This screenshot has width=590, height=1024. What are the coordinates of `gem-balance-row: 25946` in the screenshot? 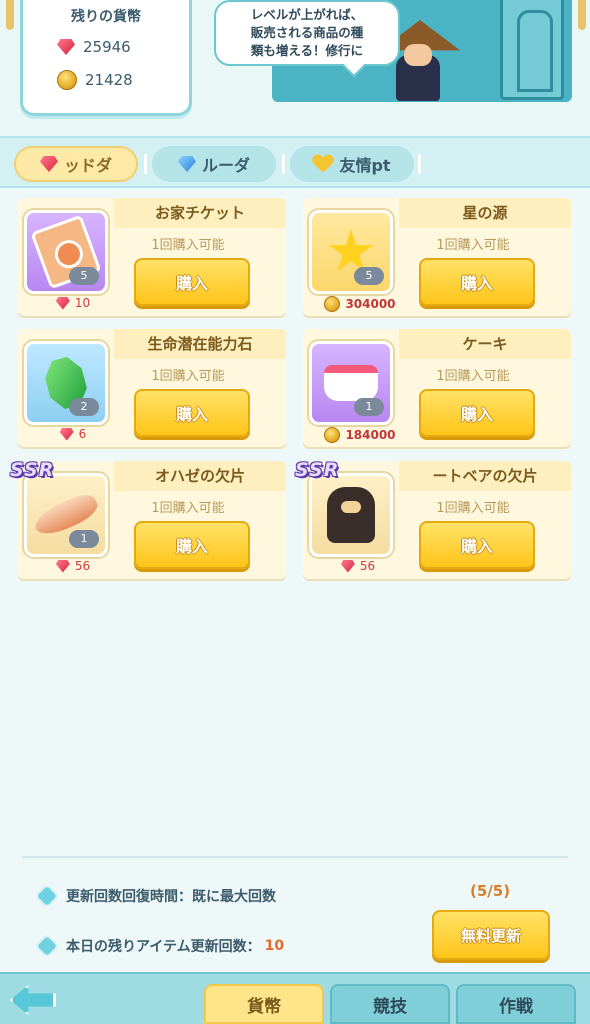 It's located at (94, 47).